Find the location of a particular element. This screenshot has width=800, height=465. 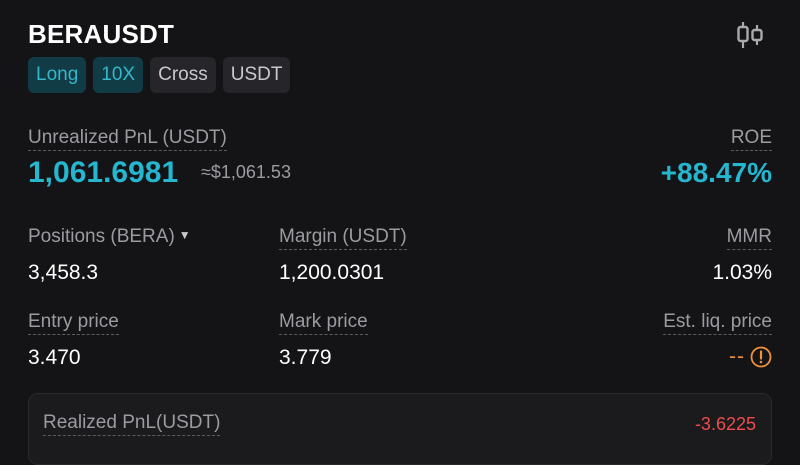

positions-value: 3,458.3 is located at coordinates (63, 272).